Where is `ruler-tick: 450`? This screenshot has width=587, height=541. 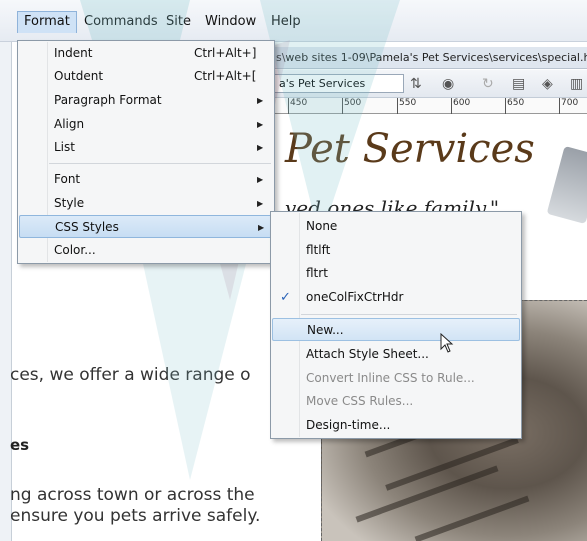 ruler-tick: 450 is located at coordinates (297, 106).